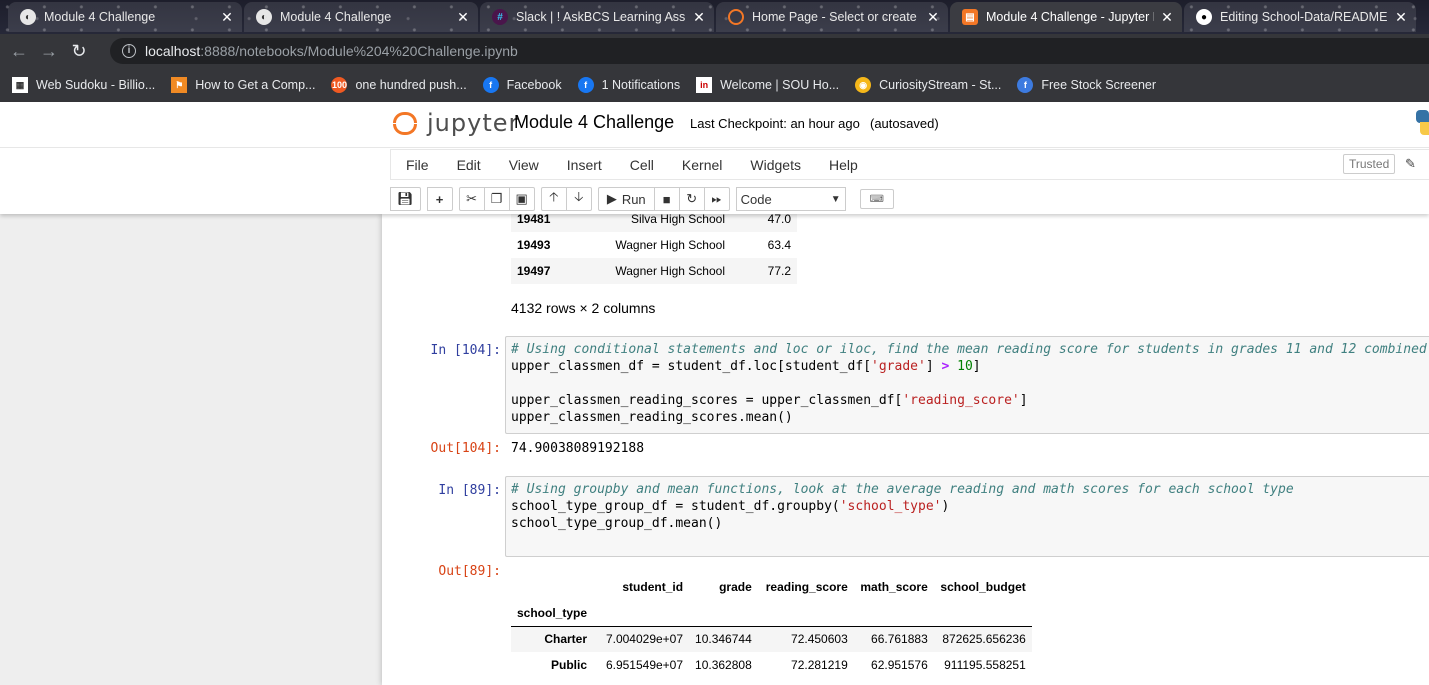  What do you see at coordinates (835, 199) in the screenshot?
I see `chevron-down-icon: ▼` at bounding box center [835, 199].